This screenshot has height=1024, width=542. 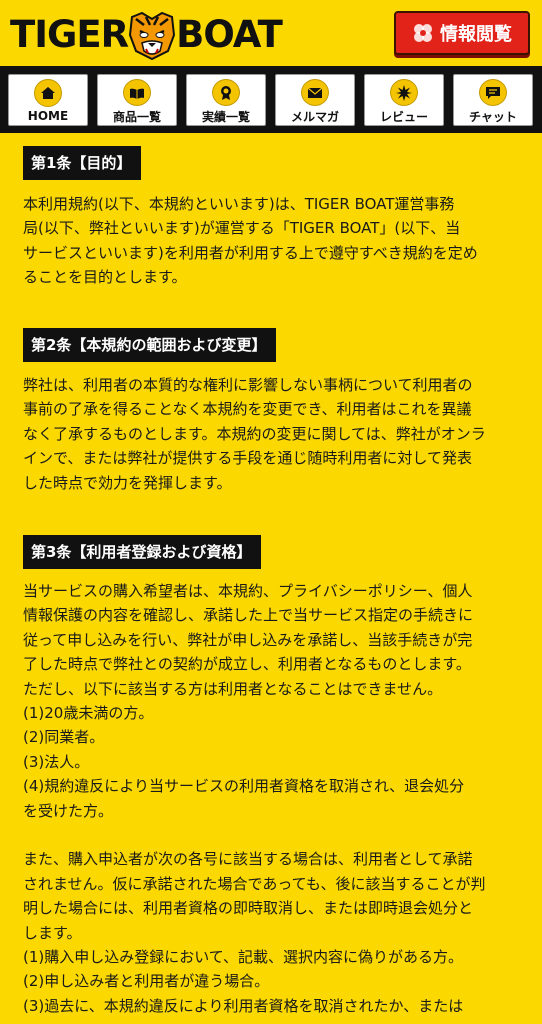 I want to click on chat-icon, so click(x=493, y=92).